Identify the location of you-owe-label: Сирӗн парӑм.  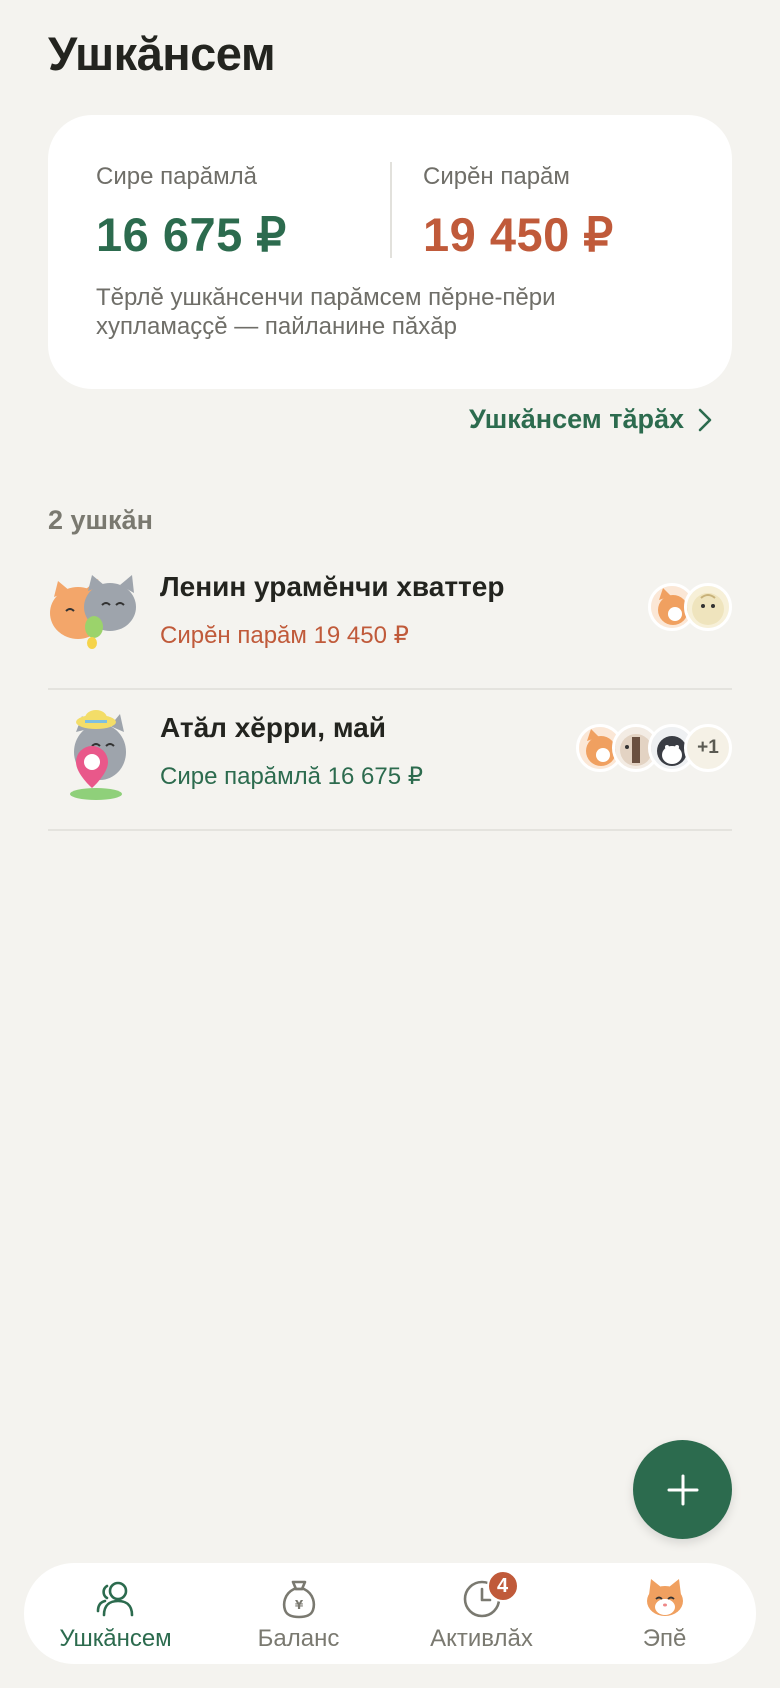
(496, 176).